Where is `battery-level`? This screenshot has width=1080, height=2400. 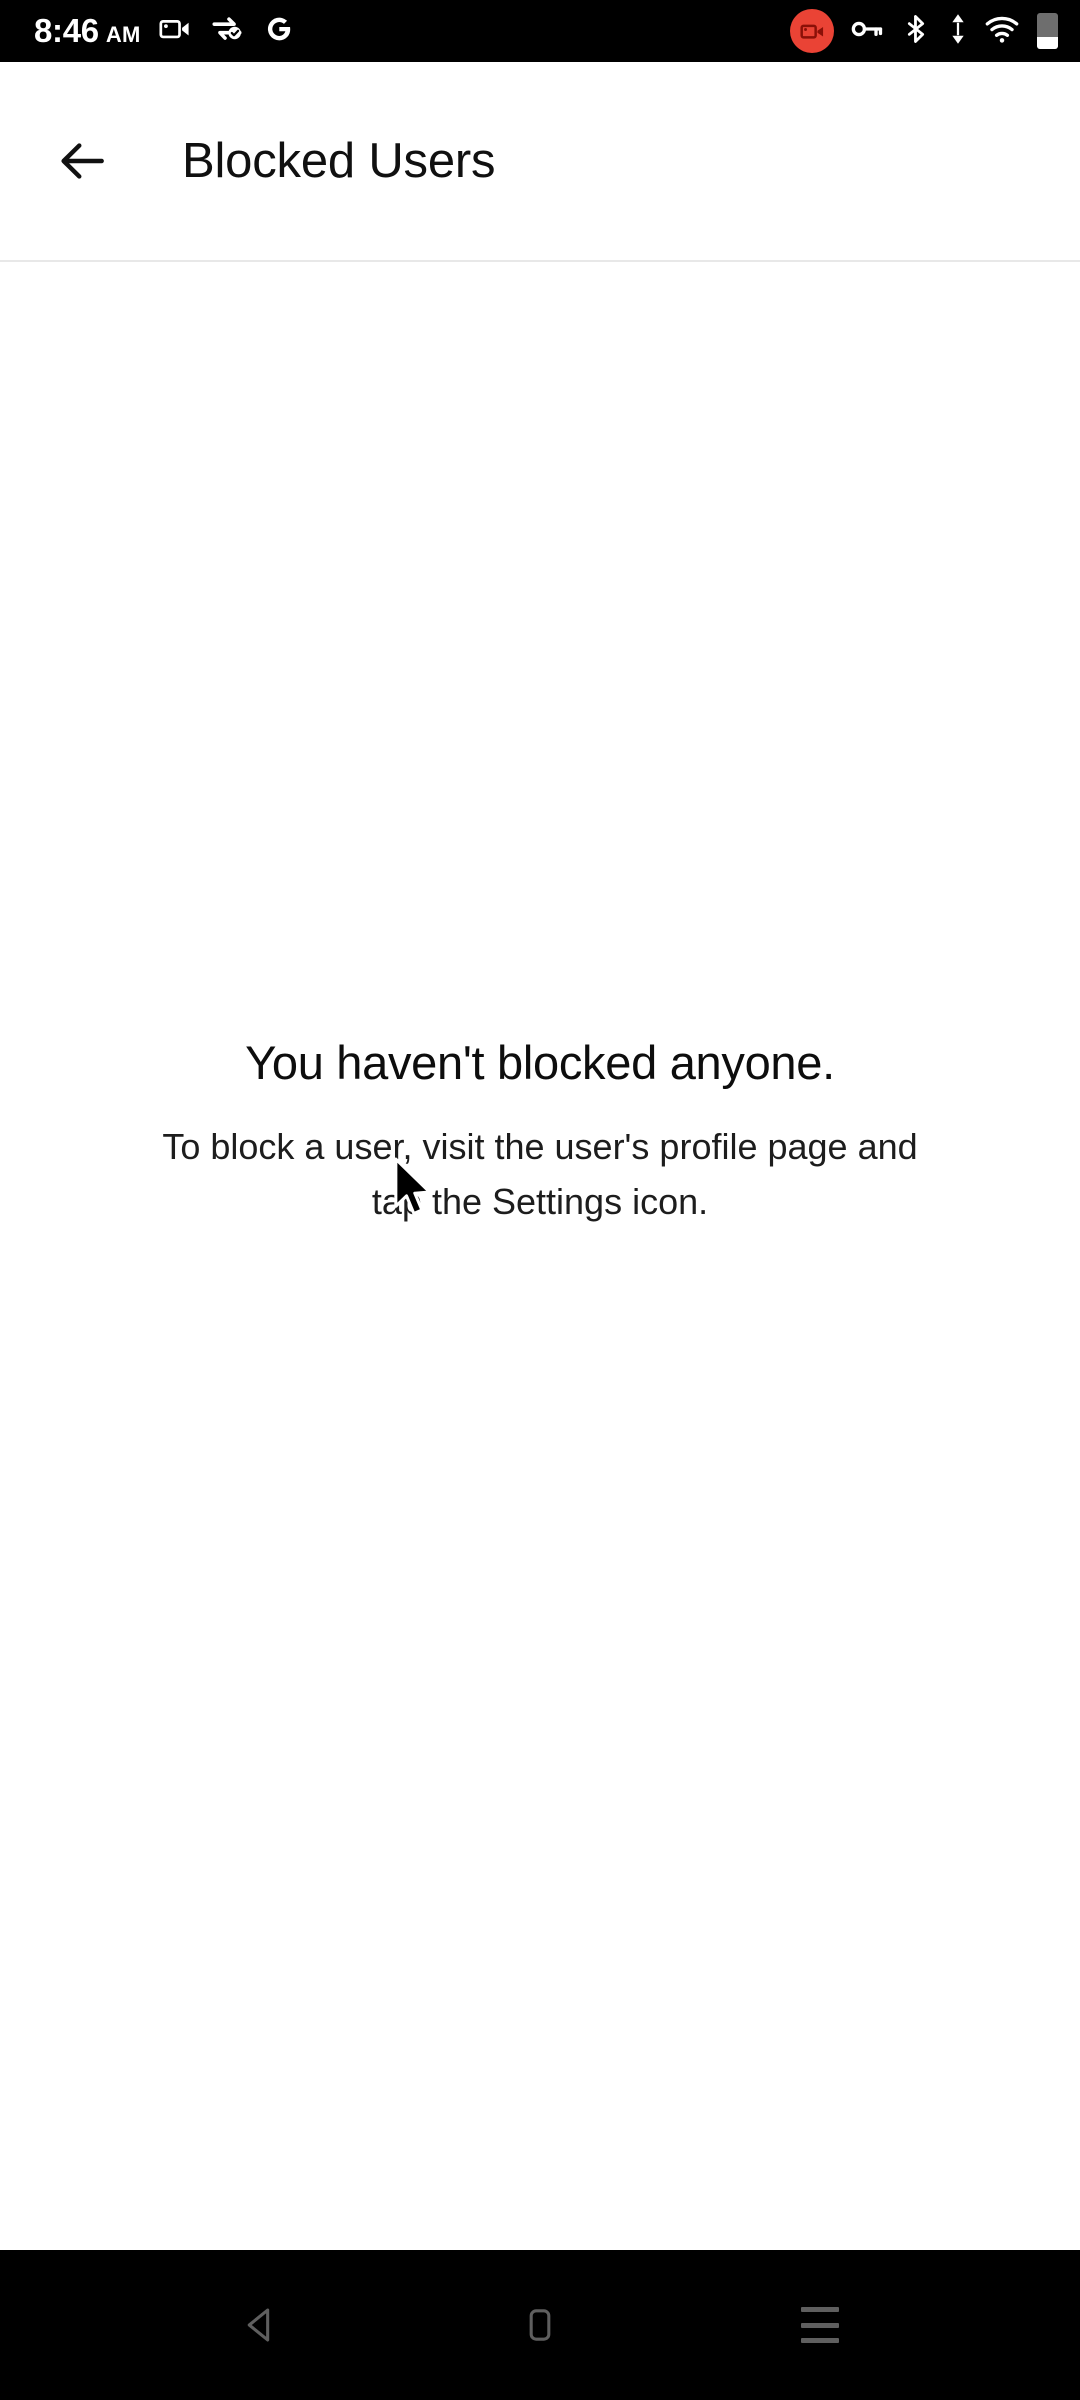
battery-level is located at coordinates (1047, 43).